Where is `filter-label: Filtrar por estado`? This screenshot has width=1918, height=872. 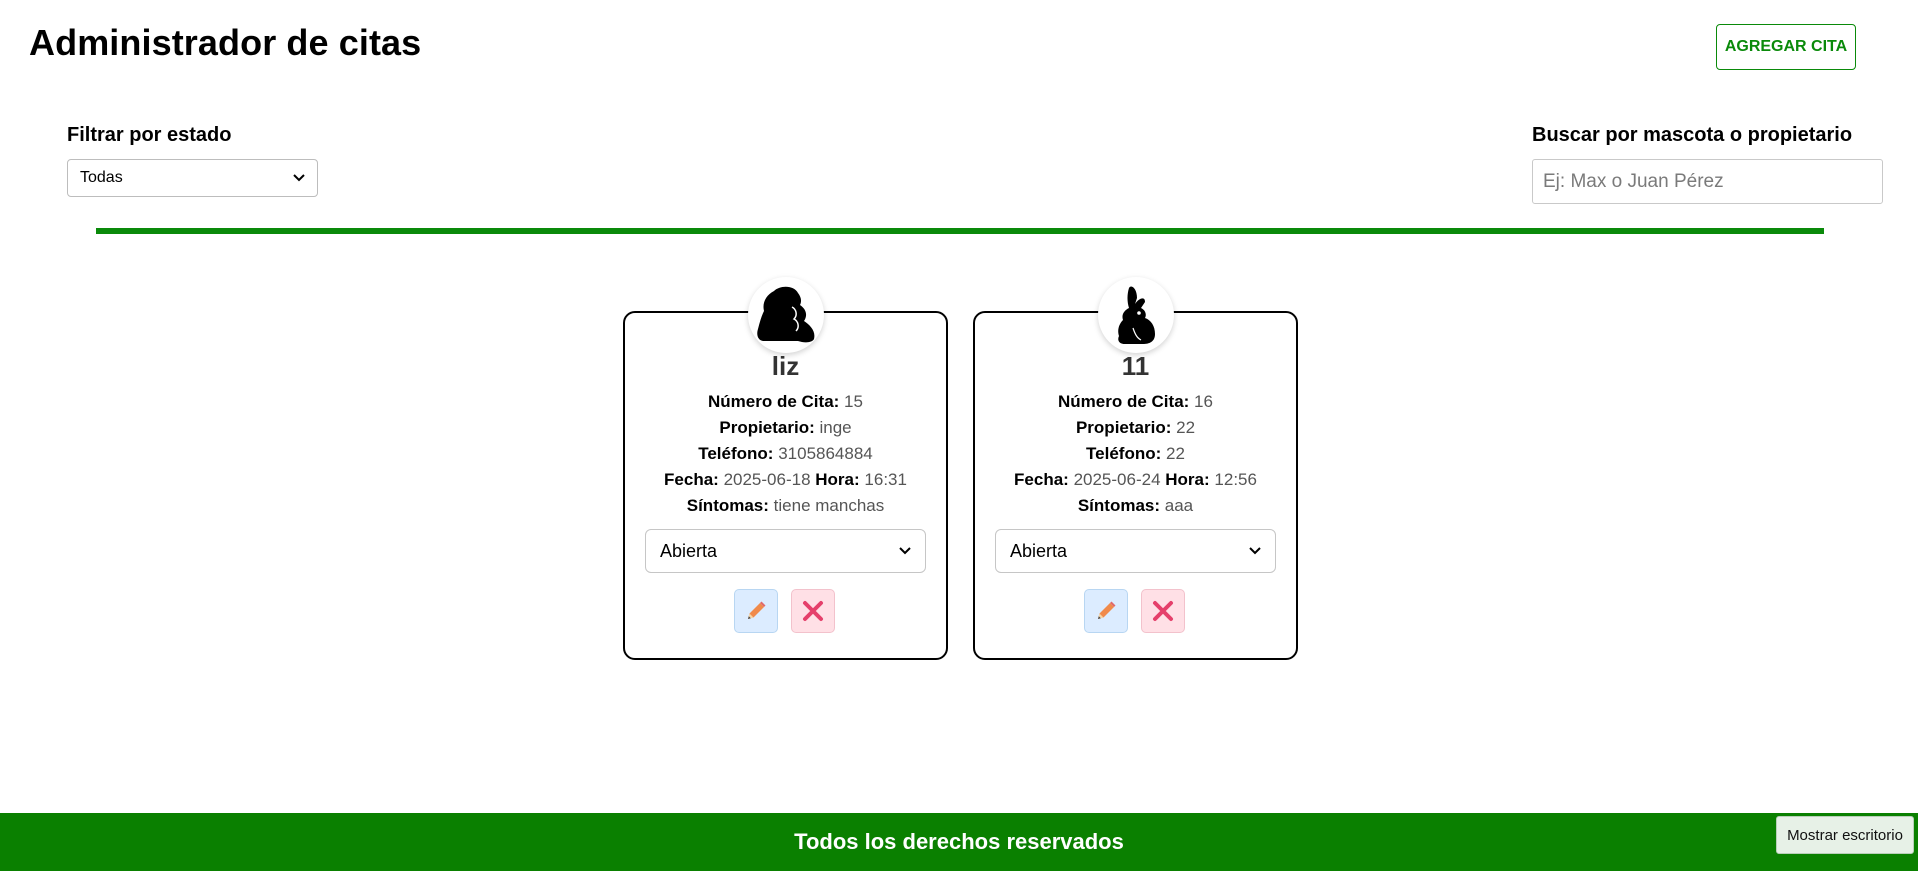 filter-label: Filtrar por estado is located at coordinates (149, 135).